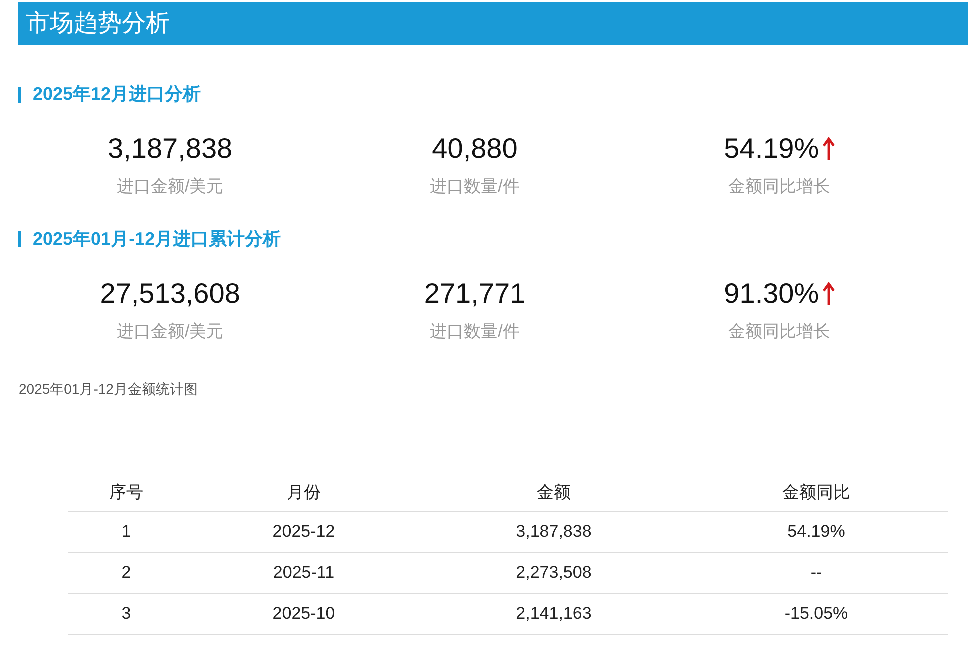 Image resolution: width=968 pixels, height=660 pixels. I want to click on table-cell-text: 54.19%, so click(817, 532).